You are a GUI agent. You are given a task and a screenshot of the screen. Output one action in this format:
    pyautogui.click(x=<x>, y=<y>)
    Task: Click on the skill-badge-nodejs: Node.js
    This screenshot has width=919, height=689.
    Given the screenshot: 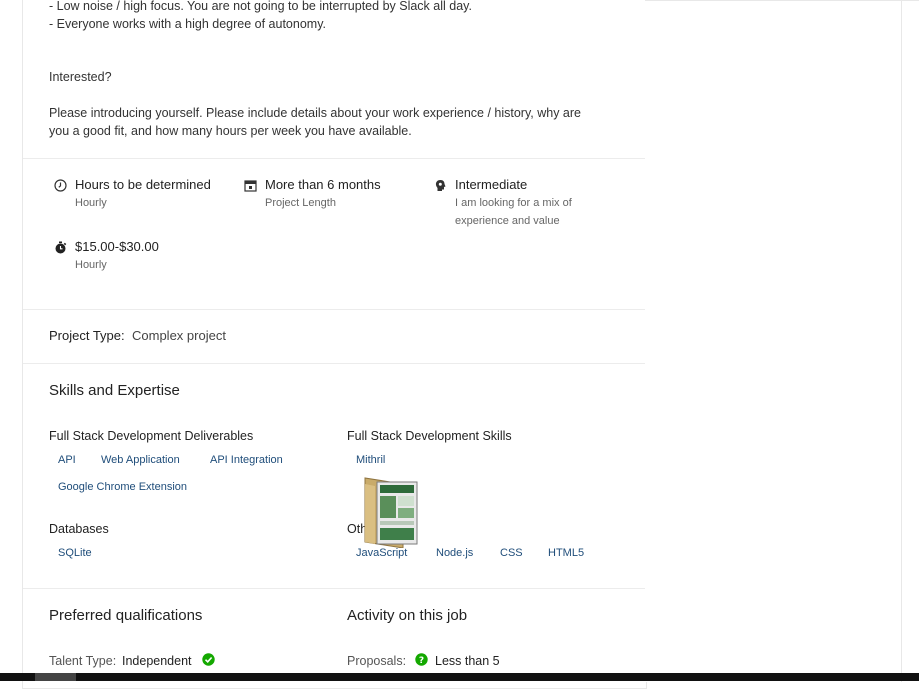 What is the action you would take?
    pyautogui.click(x=454, y=553)
    